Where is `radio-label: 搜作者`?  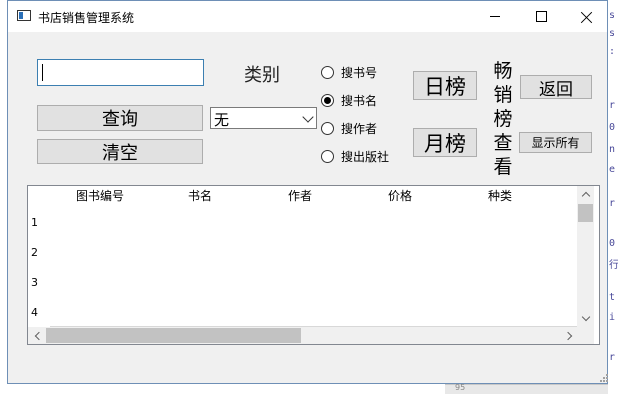
radio-label: 搜作者 is located at coordinates (359, 128).